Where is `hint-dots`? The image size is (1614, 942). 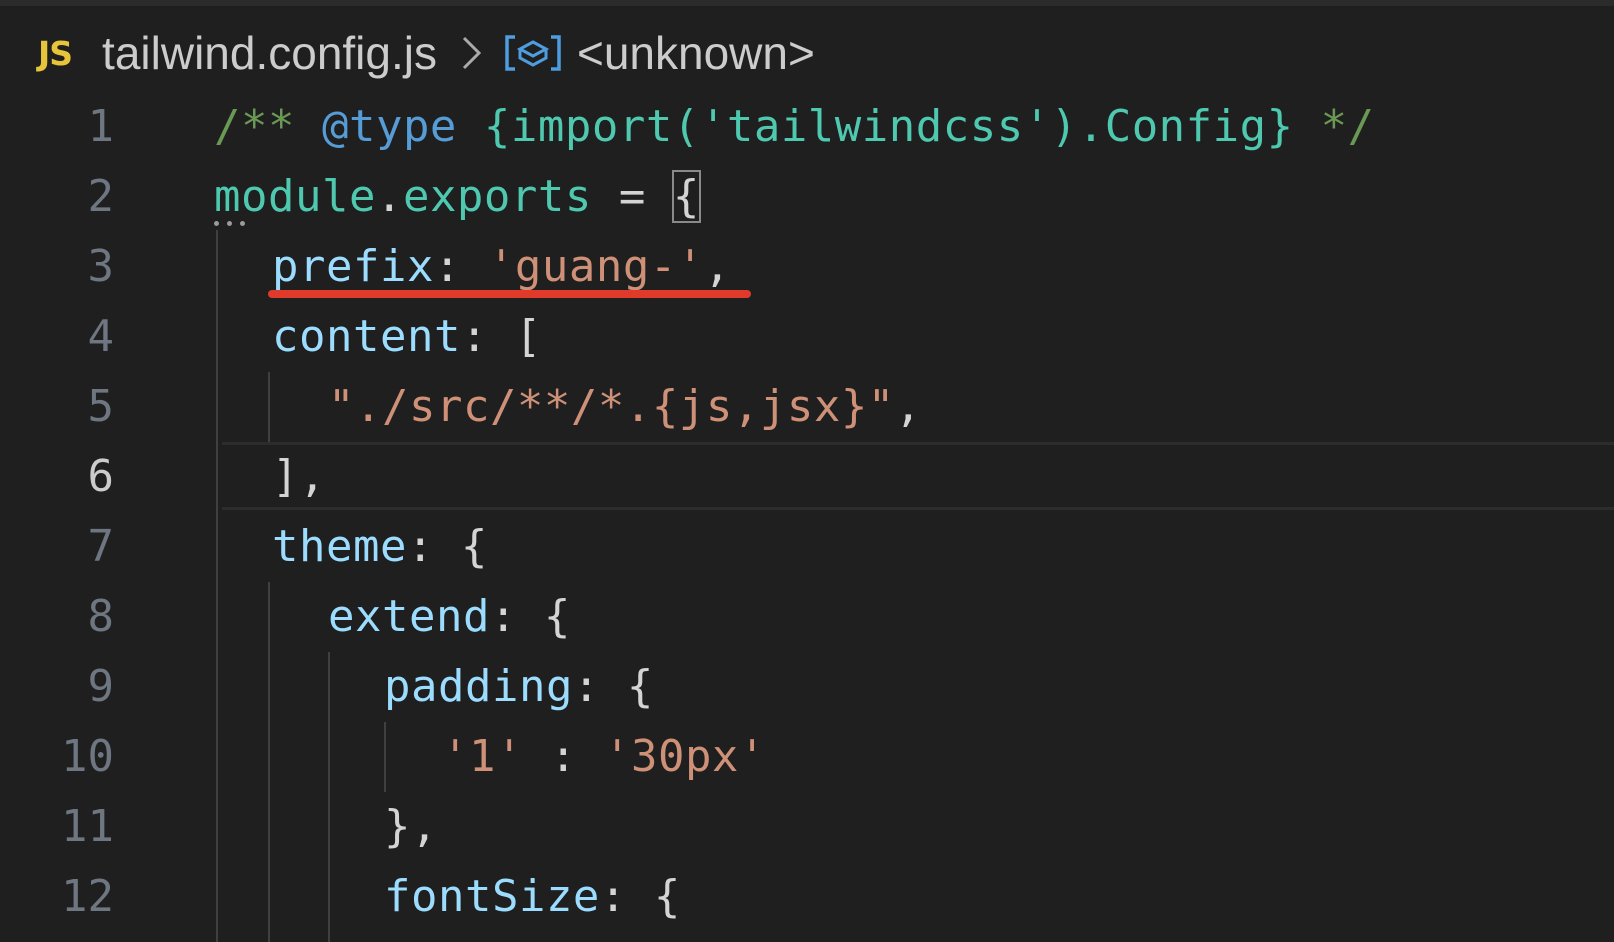 hint-dots is located at coordinates (236, 224).